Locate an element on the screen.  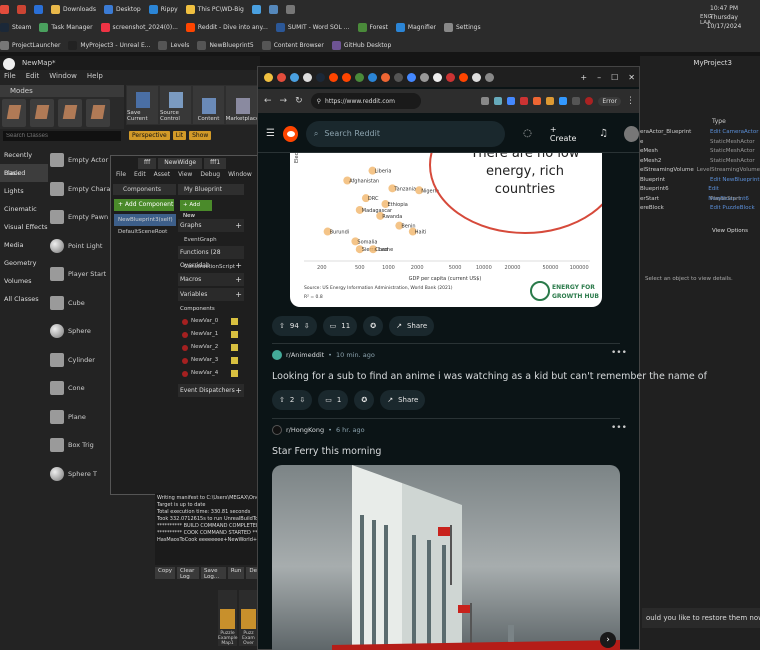
actor-type: Edit NewBlueprint6 is located at coordinates (734, 193).